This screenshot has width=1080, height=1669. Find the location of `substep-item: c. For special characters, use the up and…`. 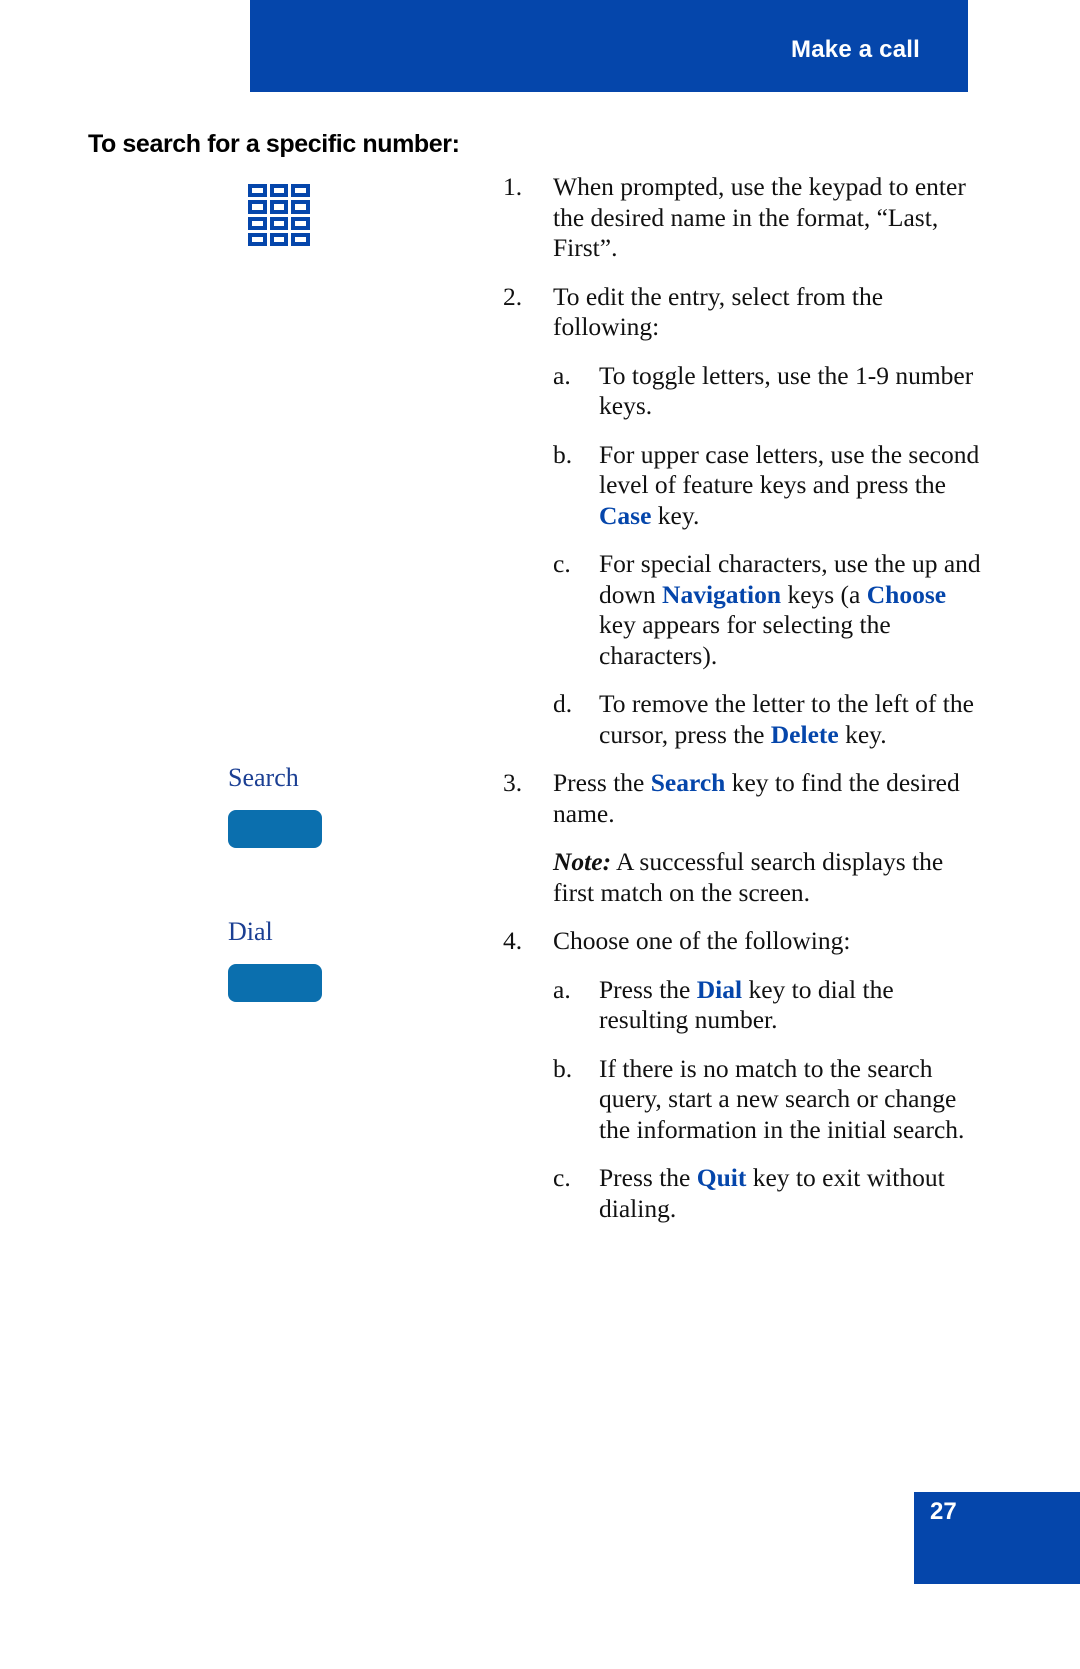

substep-item: c. For special characters, use the up and… is located at coordinates (768, 610).